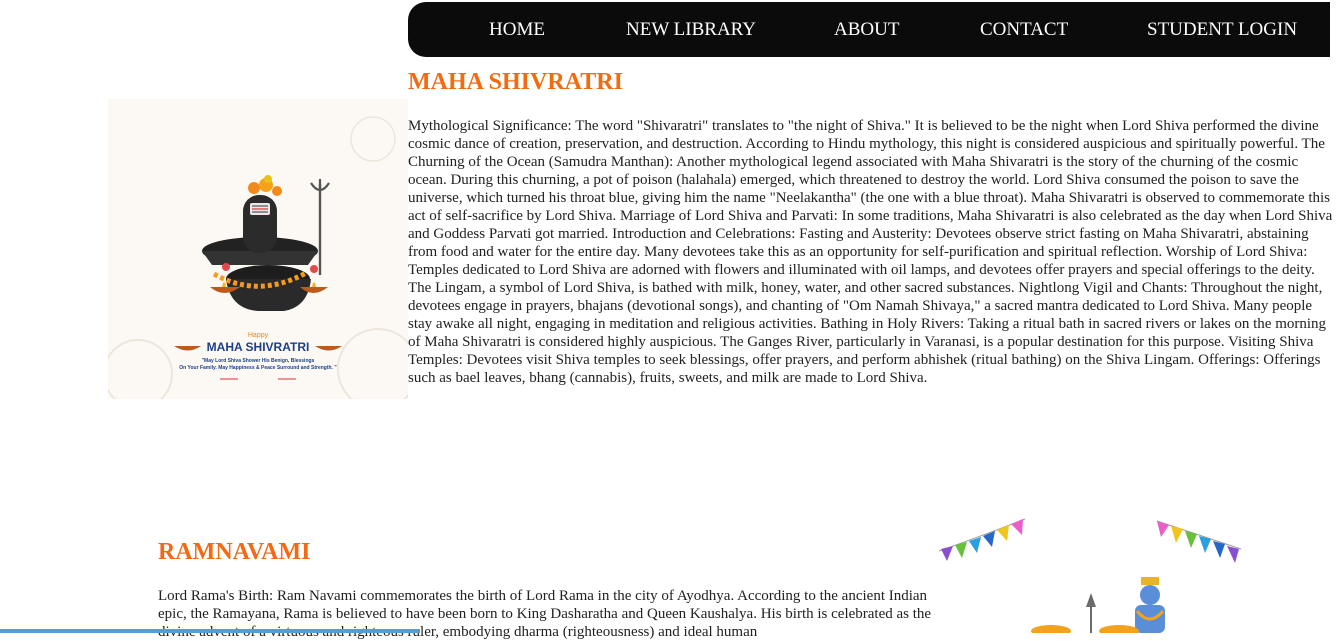  What do you see at coordinates (258, 347) in the screenshot?
I see `image-caption-title: MAHA SHIVRATRI` at bounding box center [258, 347].